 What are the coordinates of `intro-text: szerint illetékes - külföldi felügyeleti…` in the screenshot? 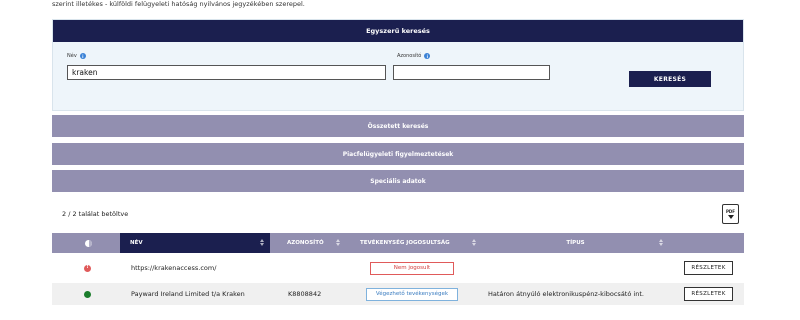 It's located at (178, 4).